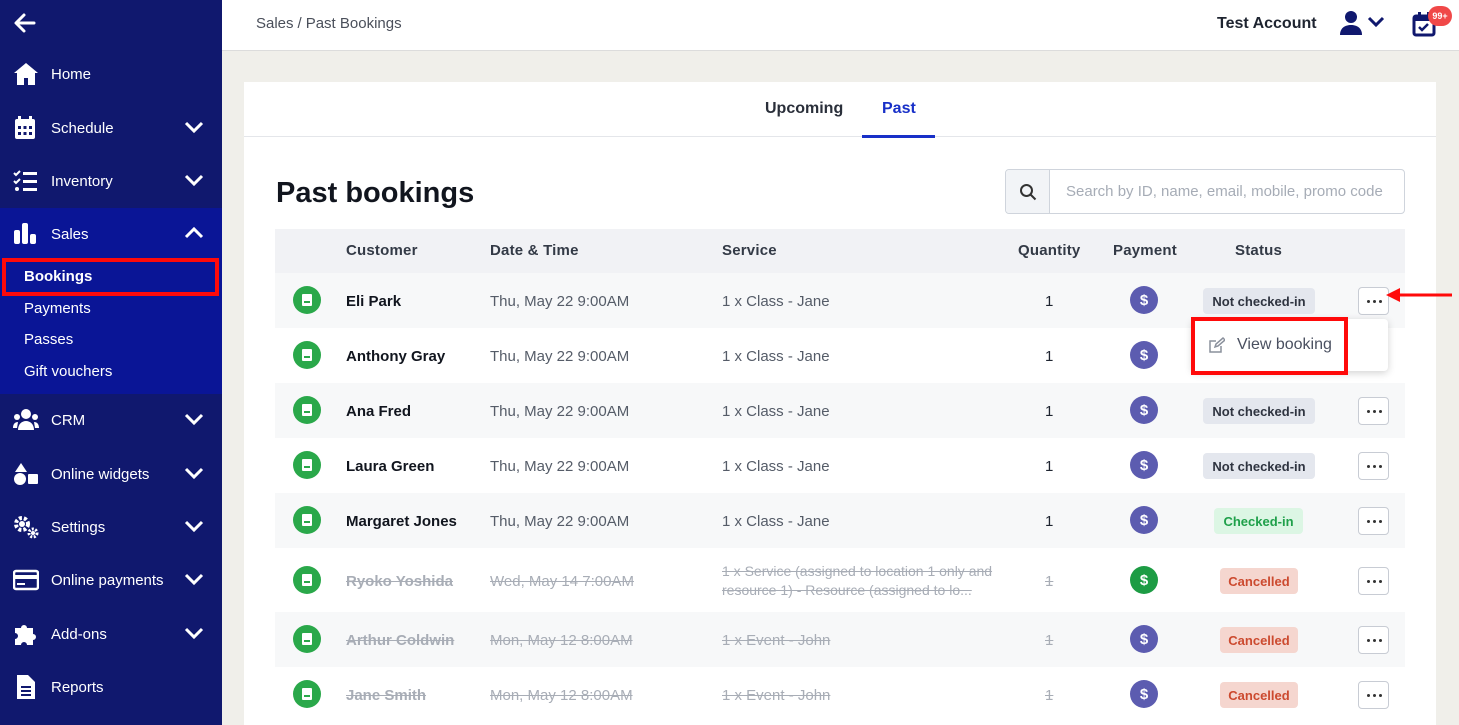 The height and width of the screenshot is (725, 1459). What do you see at coordinates (111, 474) in the screenshot?
I see `sidebar-item-online-widgets: Online widgets` at bounding box center [111, 474].